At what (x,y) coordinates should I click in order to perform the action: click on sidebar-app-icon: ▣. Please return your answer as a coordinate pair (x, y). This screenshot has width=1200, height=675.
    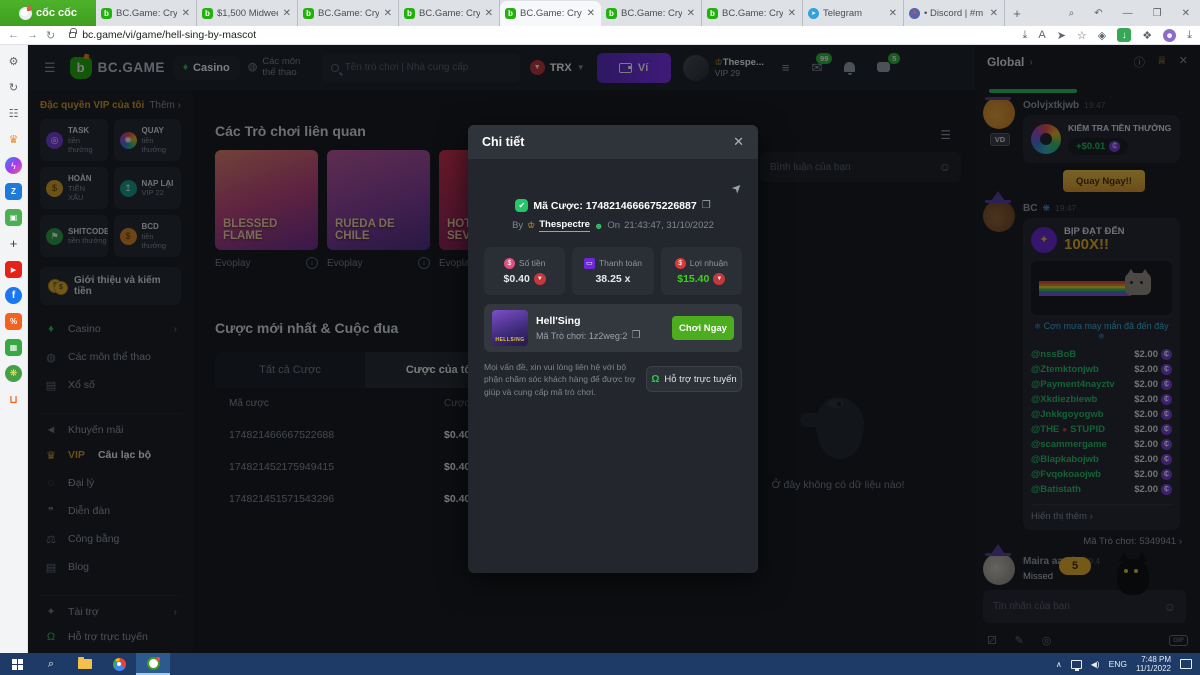
    Looking at the image, I should click on (13, 217).